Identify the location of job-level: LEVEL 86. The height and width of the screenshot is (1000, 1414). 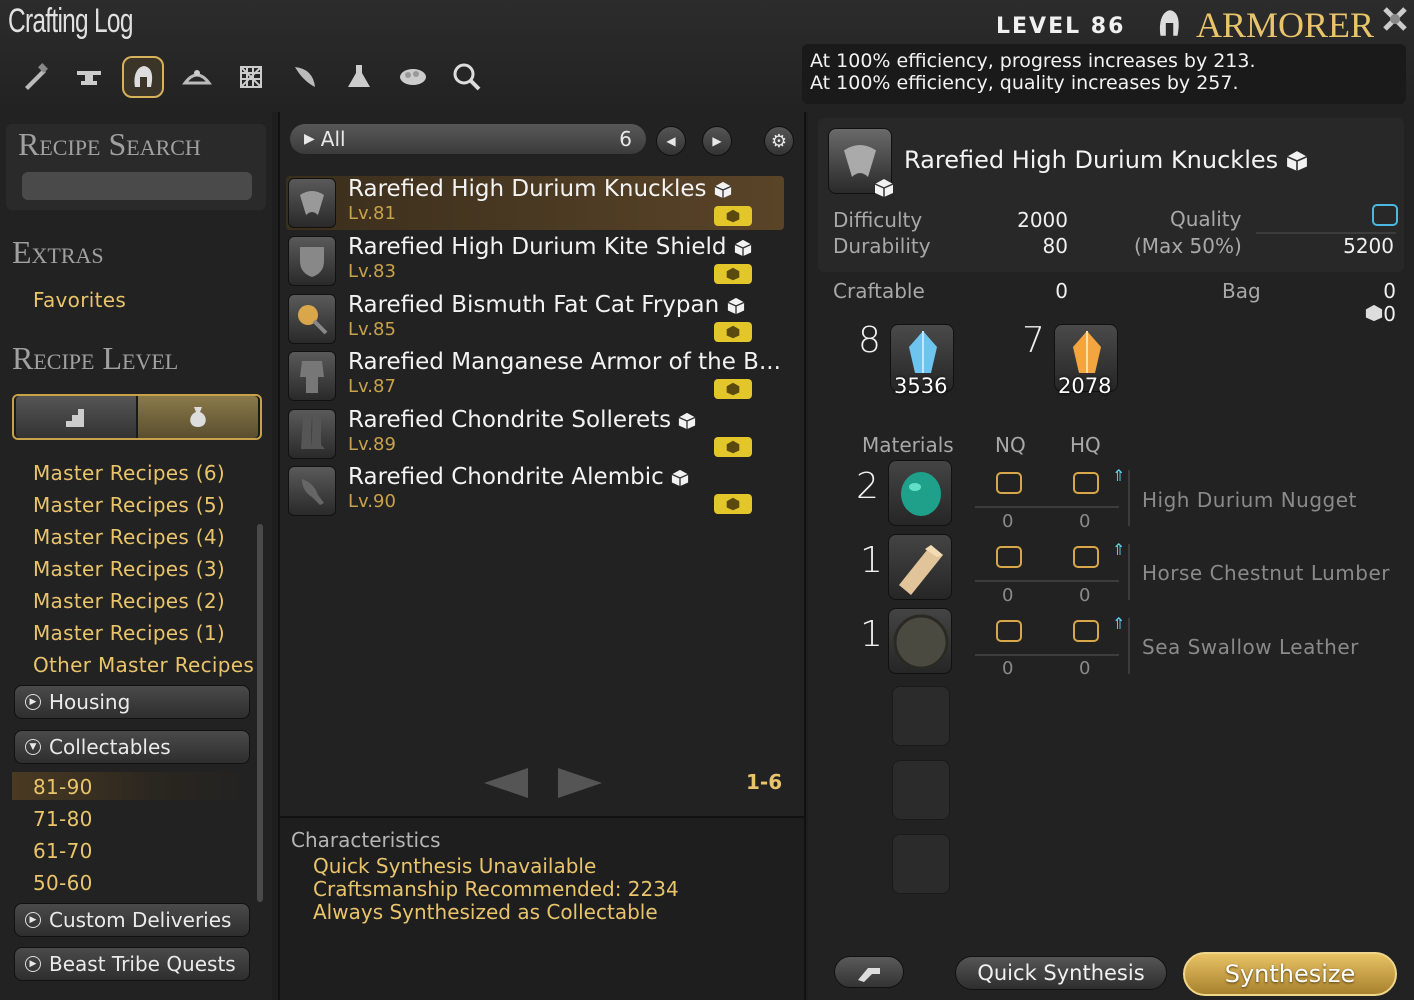
(1061, 26).